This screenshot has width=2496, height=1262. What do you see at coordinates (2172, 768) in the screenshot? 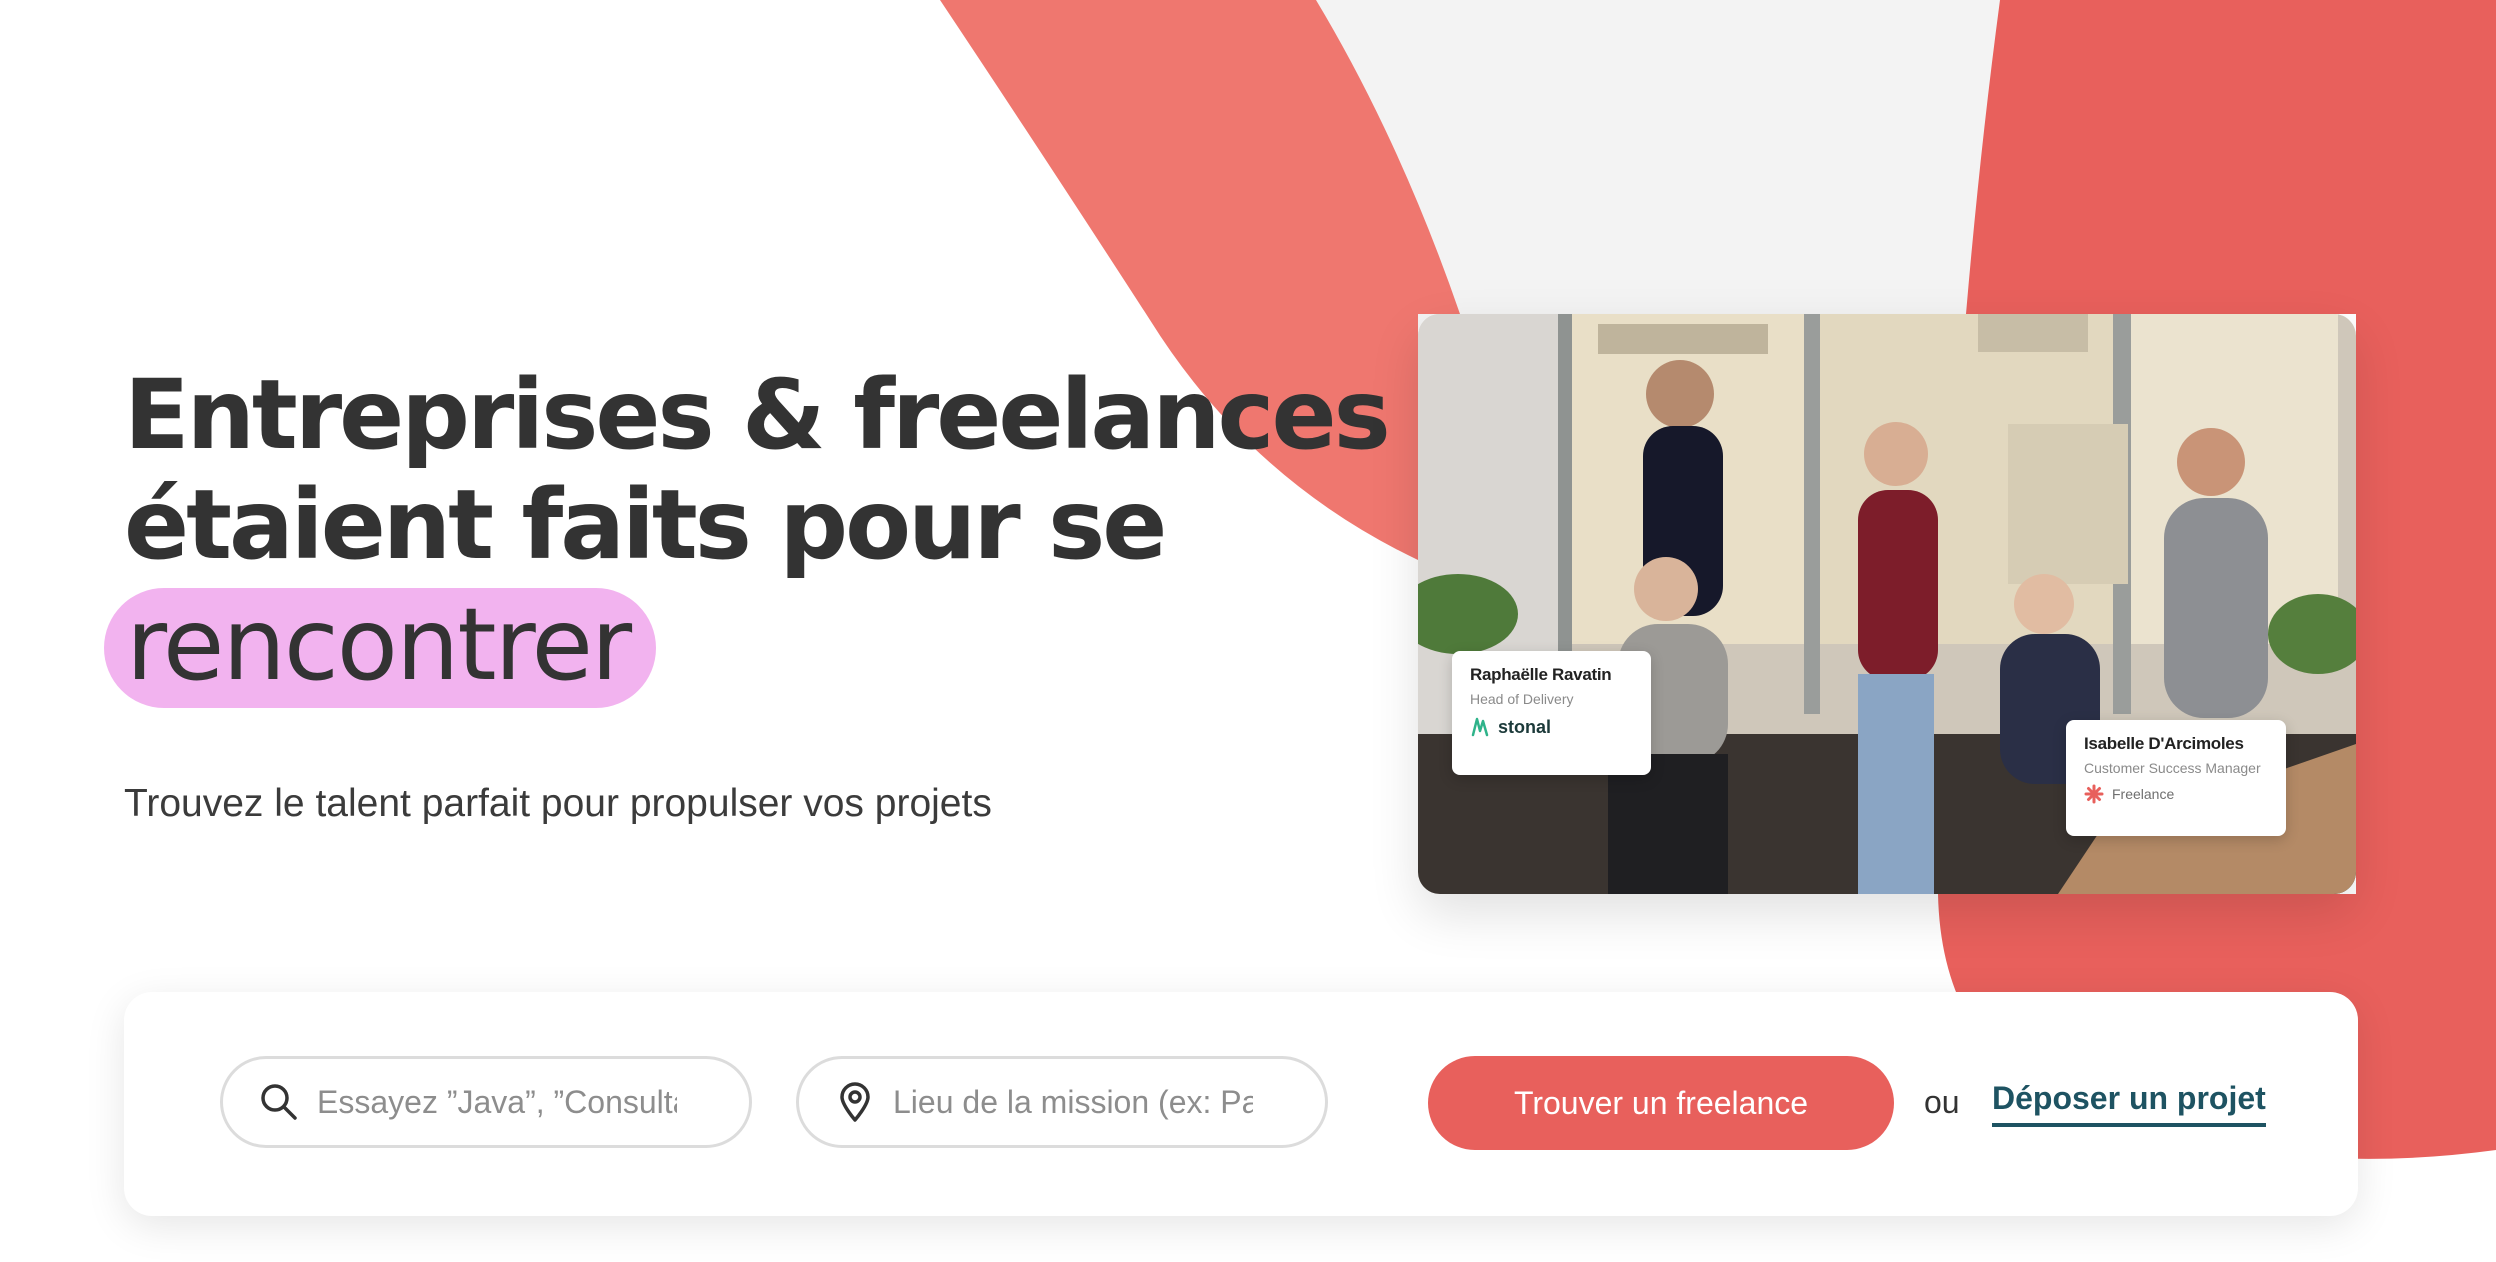
I see `testimonial-role: Customer Success Manager` at bounding box center [2172, 768].